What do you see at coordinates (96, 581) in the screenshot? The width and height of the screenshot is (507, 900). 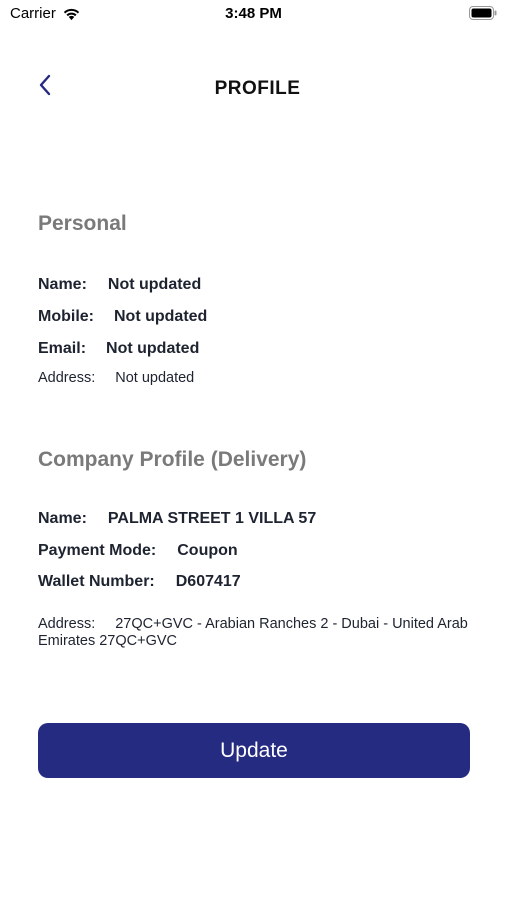 I see `wallet-number-label: Wallet Number:` at bounding box center [96, 581].